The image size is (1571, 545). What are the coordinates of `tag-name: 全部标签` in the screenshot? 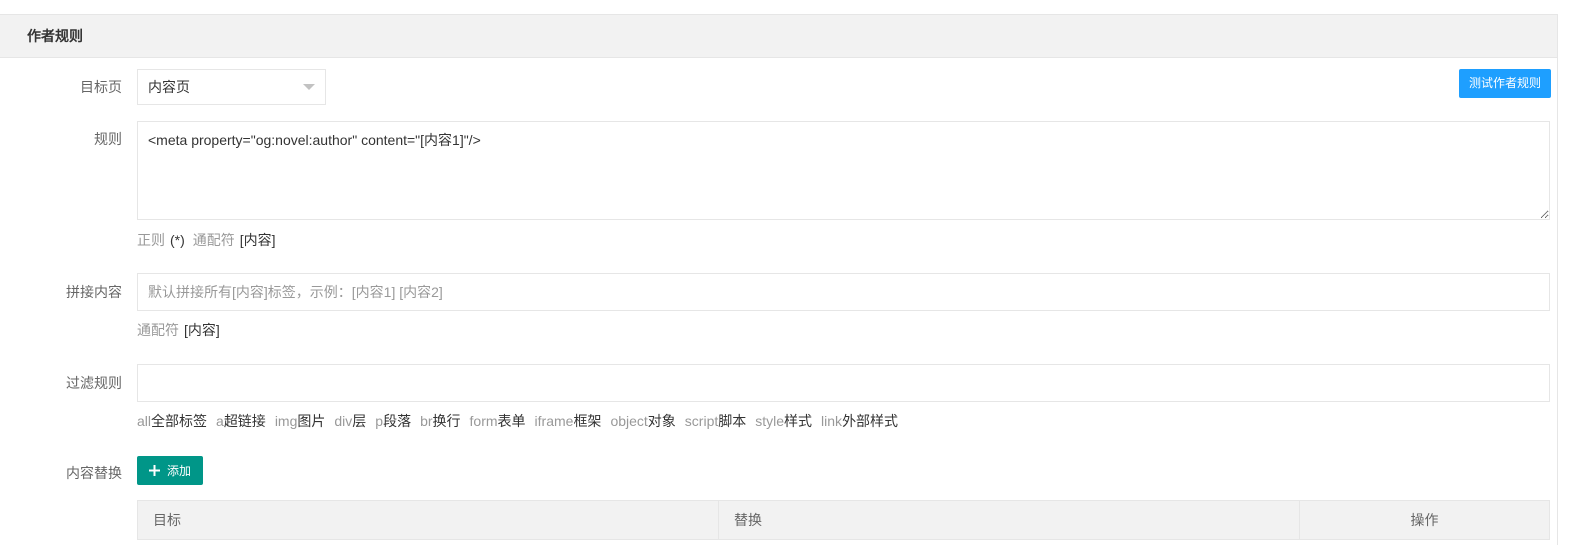 It's located at (179, 421).